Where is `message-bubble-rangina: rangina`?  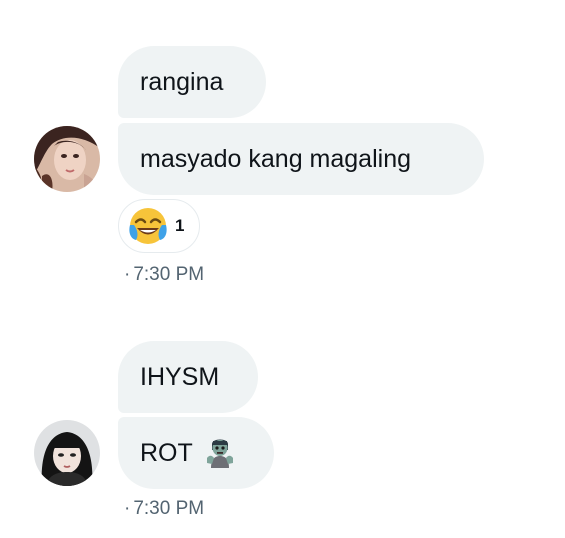
message-bubble-rangina: rangina is located at coordinates (192, 82).